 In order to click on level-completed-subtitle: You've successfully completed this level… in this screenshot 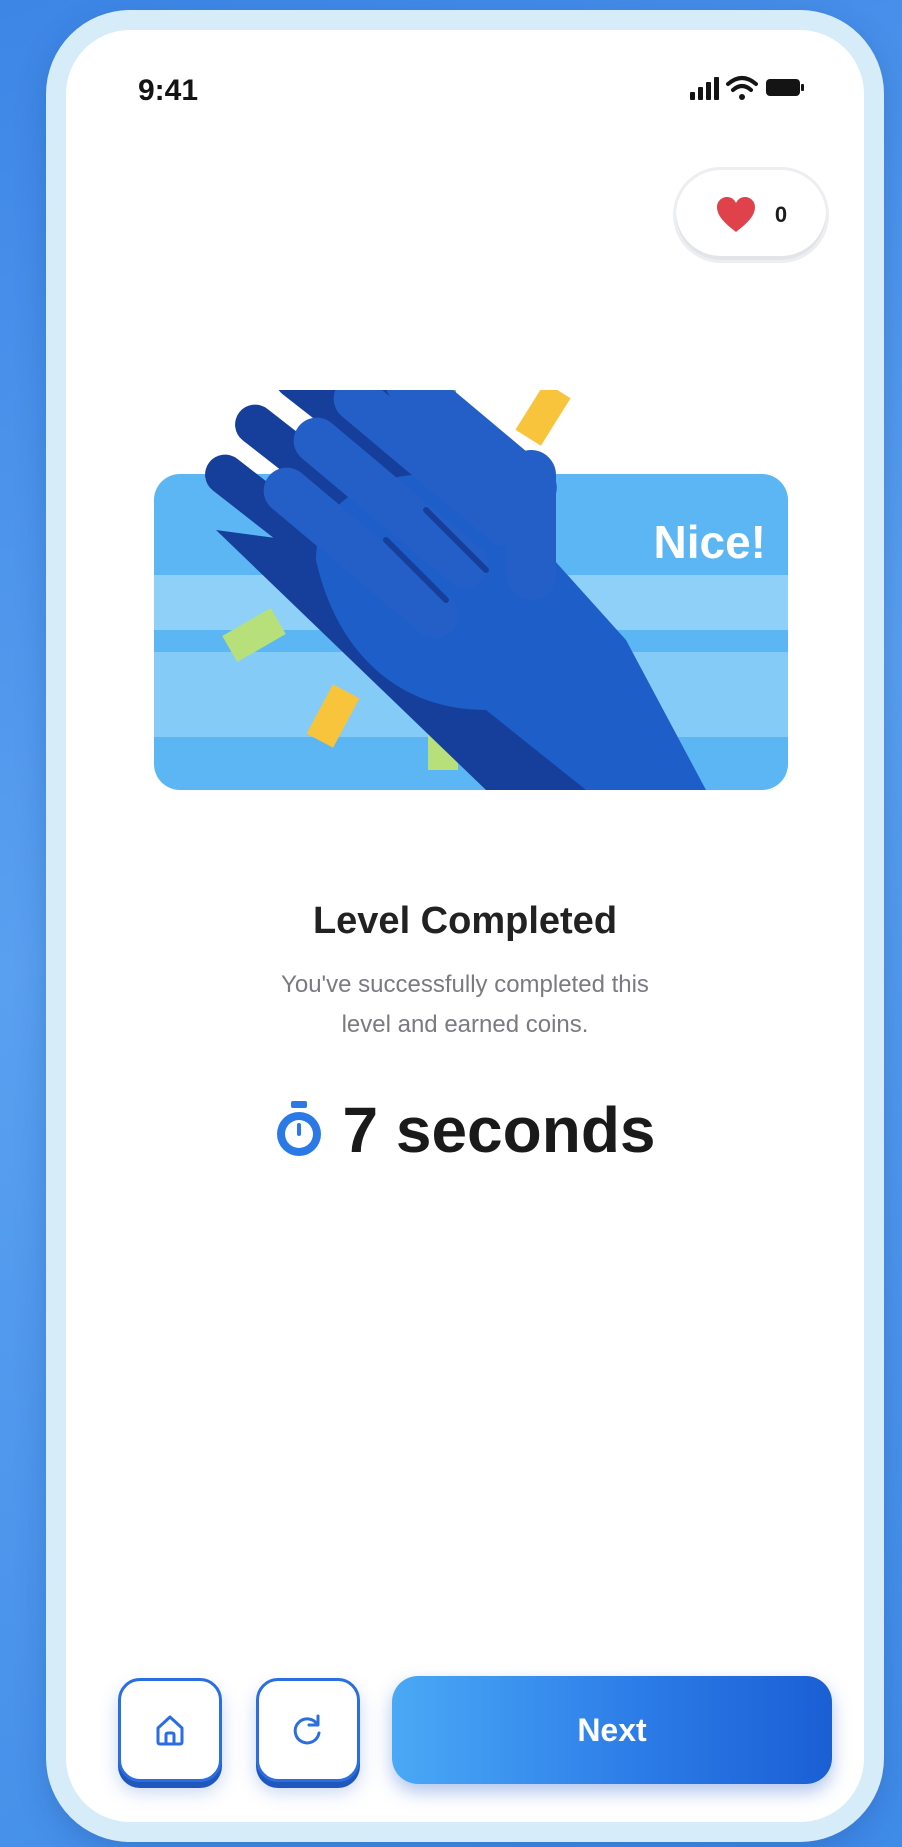, I will do `click(465, 1004)`.